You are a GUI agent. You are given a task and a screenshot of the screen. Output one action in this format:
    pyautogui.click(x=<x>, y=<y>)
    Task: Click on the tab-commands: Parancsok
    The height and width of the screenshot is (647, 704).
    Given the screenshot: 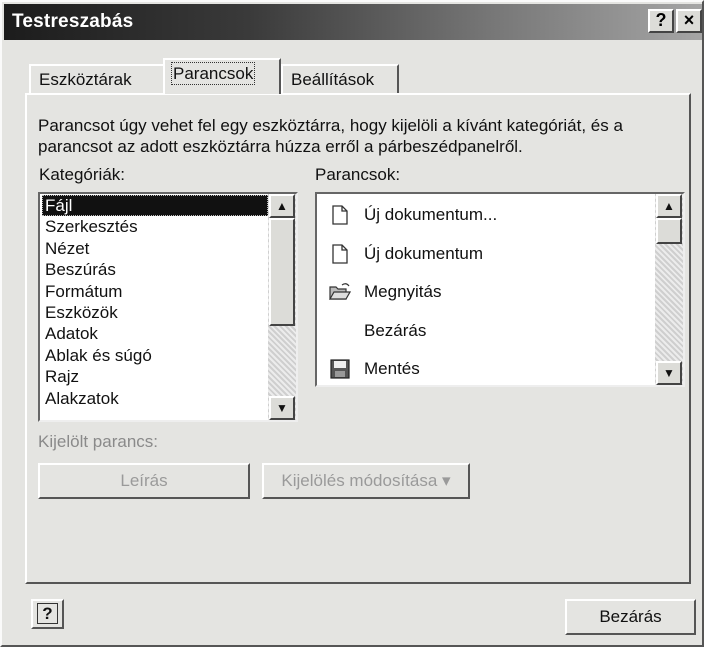 What is the action you would take?
    pyautogui.click(x=222, y=76)
    